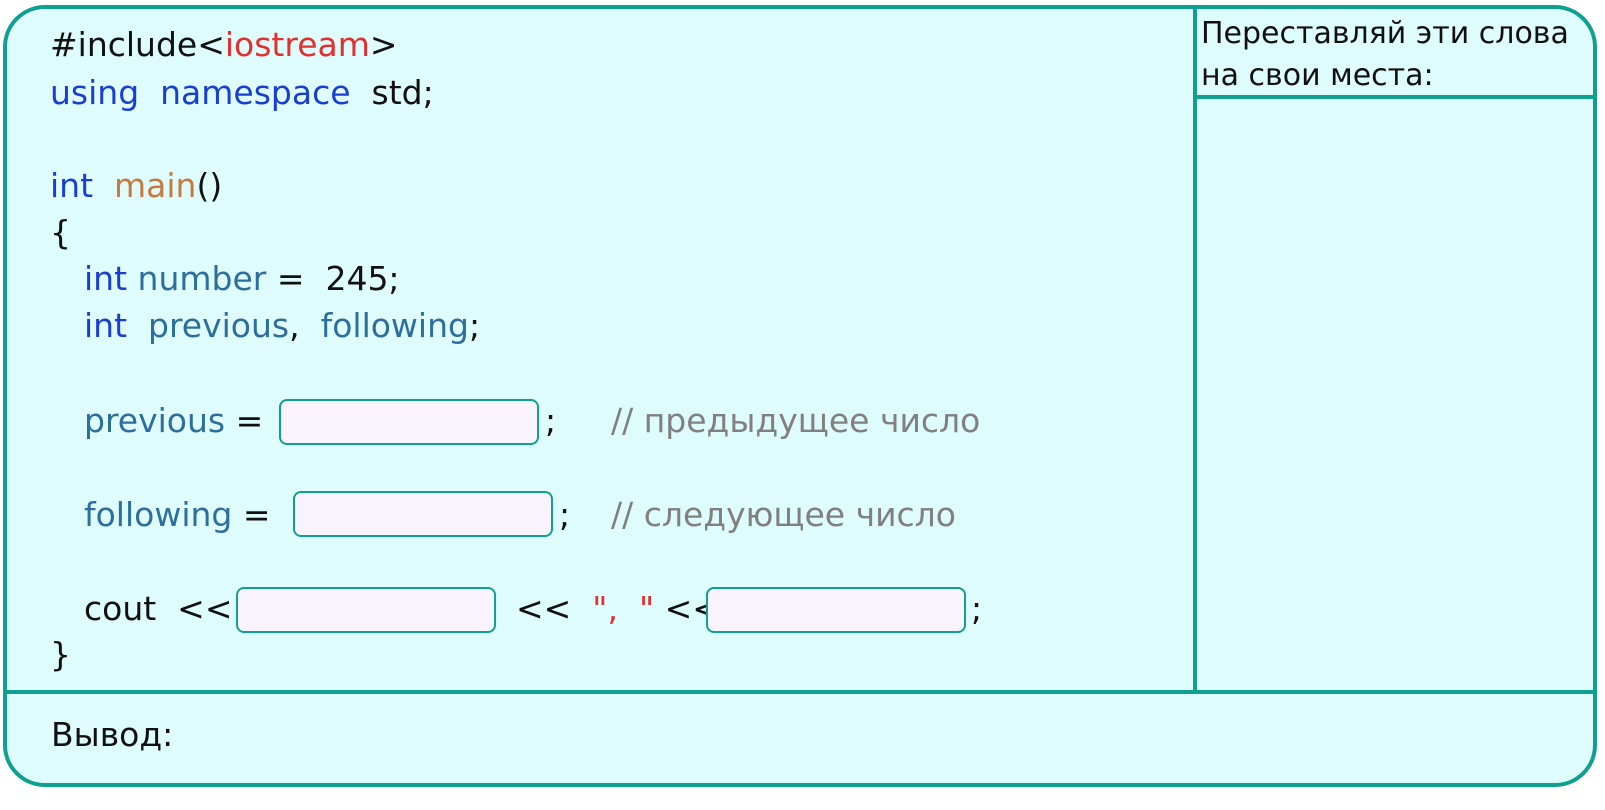 The image size is (1605, 810). Describe the element at coordinates (120, 608) in the screenshot. I see `cout-keyword: cout` at that location.